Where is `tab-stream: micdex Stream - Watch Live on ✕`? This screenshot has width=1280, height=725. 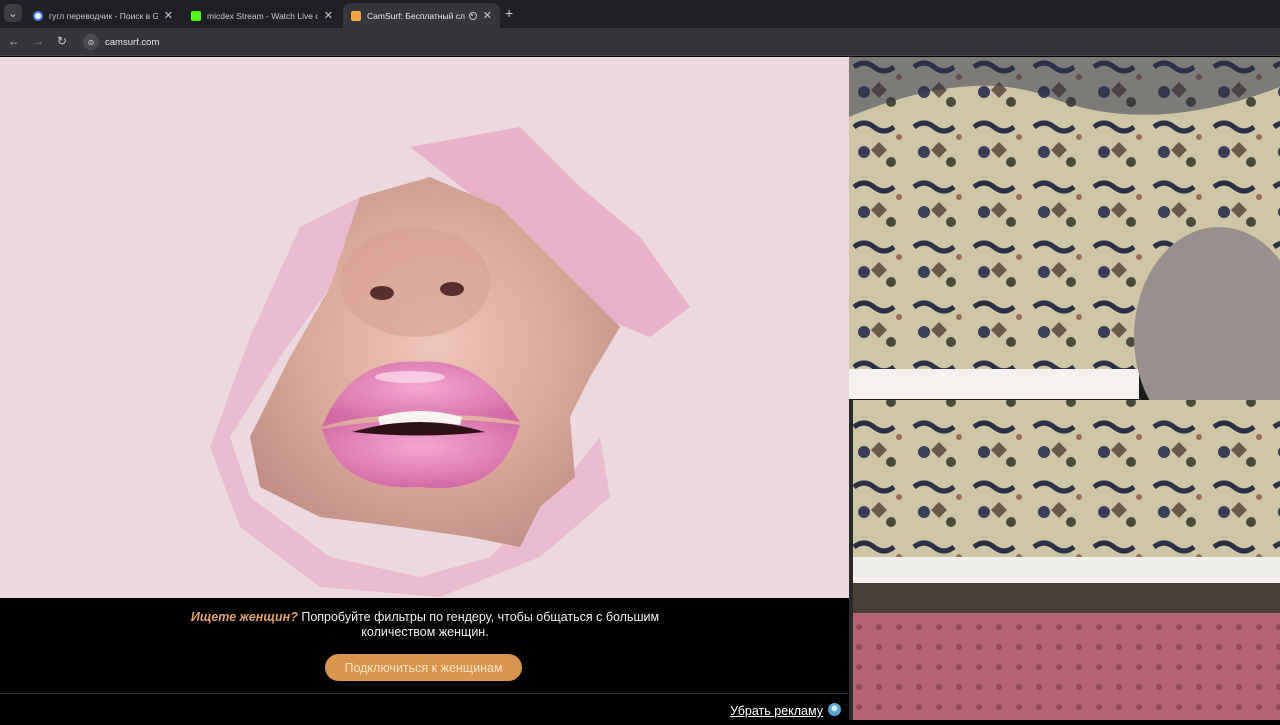 tab-stream: micdex Stream - Watch Live on ✕ is located at coordinates (262, 15).